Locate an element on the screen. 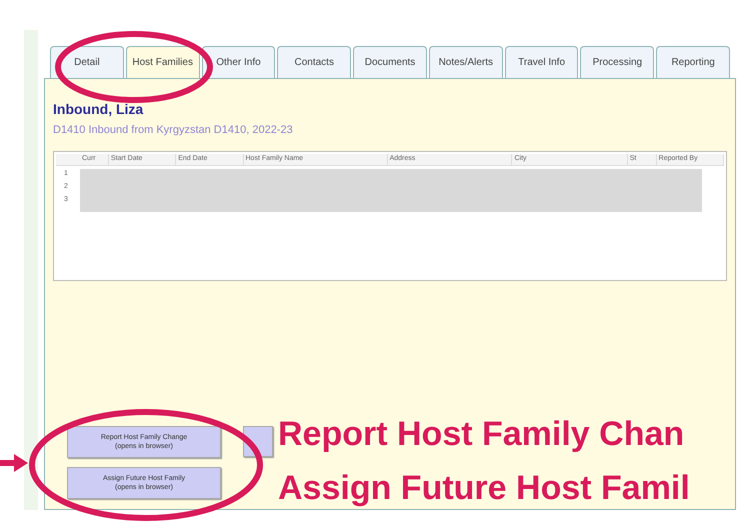  callout-text: Report Host Family Chan is located at coordinates (482, 434).